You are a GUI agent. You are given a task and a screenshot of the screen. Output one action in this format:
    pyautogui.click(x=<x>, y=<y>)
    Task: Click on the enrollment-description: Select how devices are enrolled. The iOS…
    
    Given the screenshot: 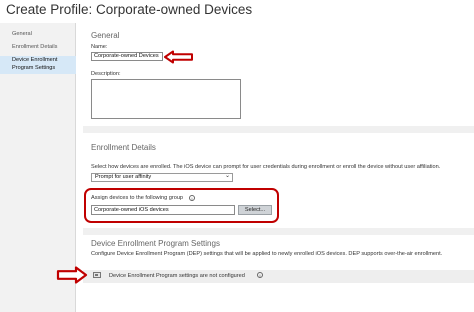 What is the action you would take?
    pyautogui.click(x=266, y=167)
    